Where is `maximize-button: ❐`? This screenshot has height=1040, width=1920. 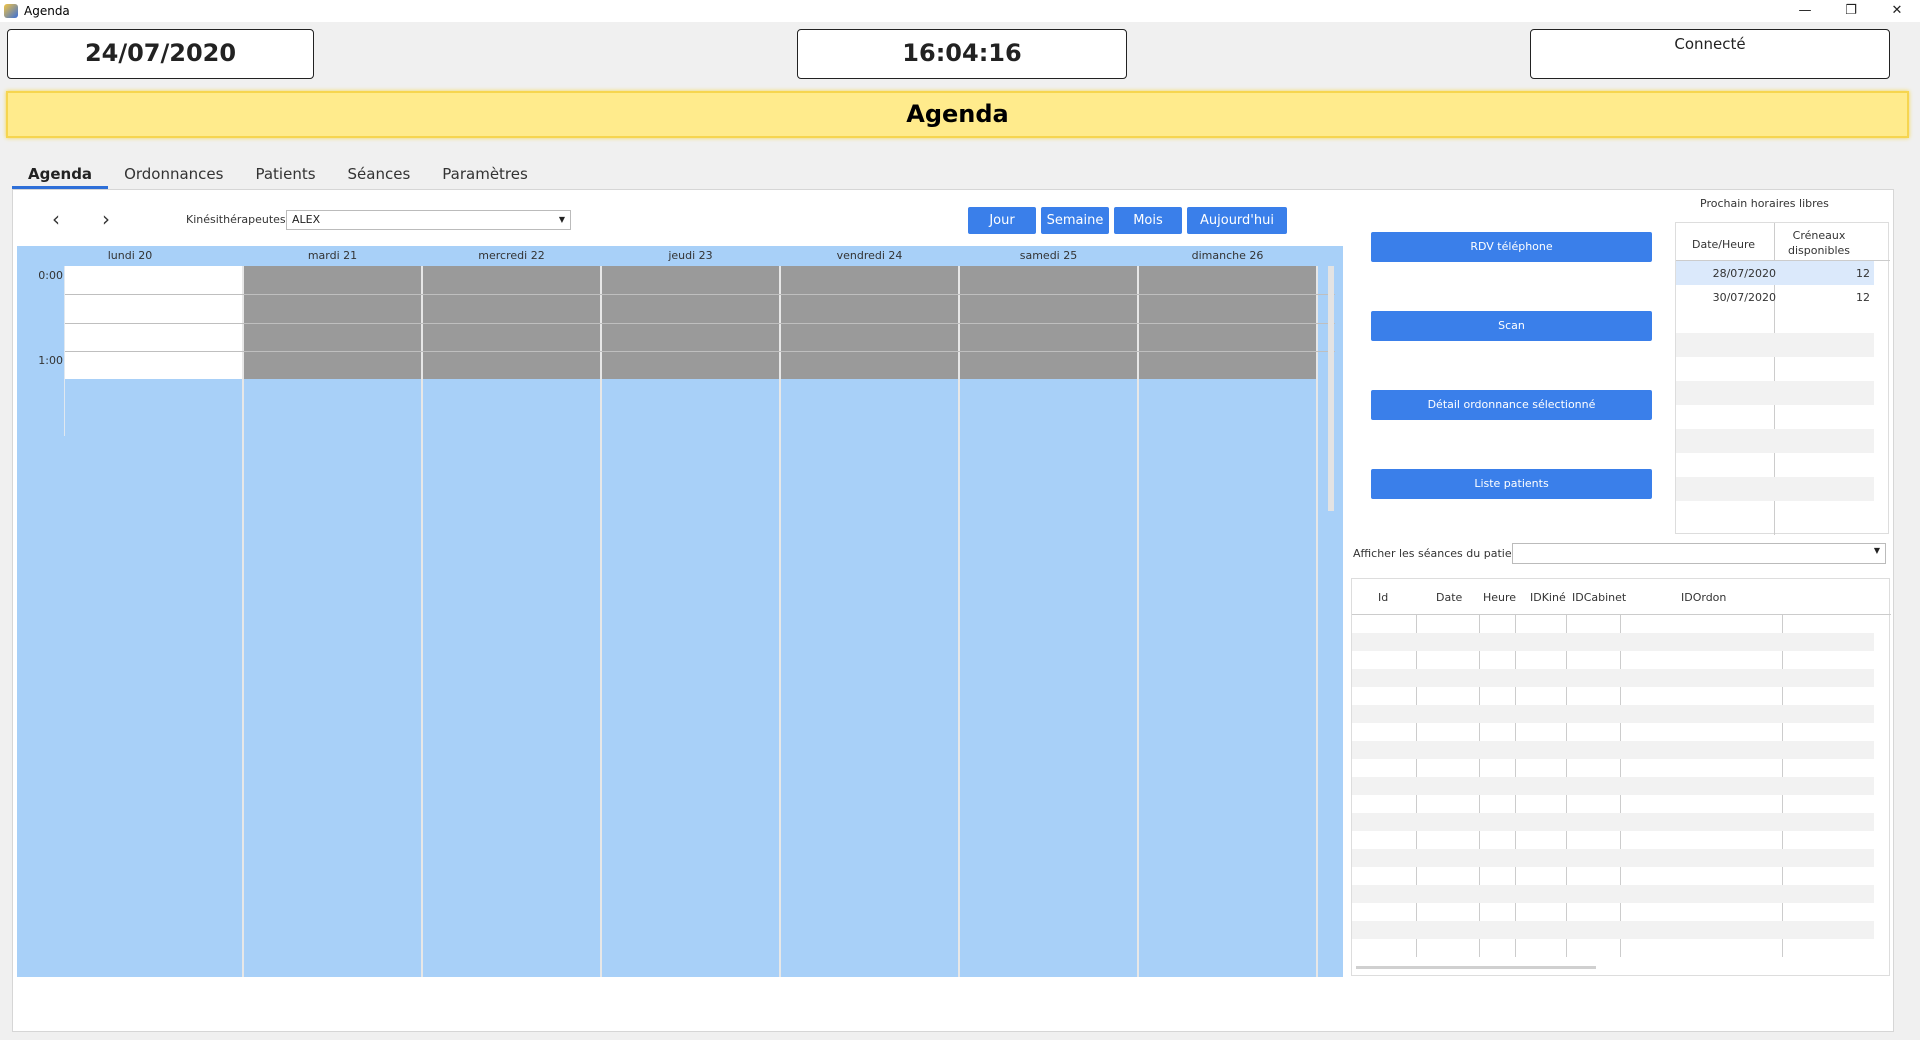
maximize-button: ❐ is located at coordinates (1851, 11).